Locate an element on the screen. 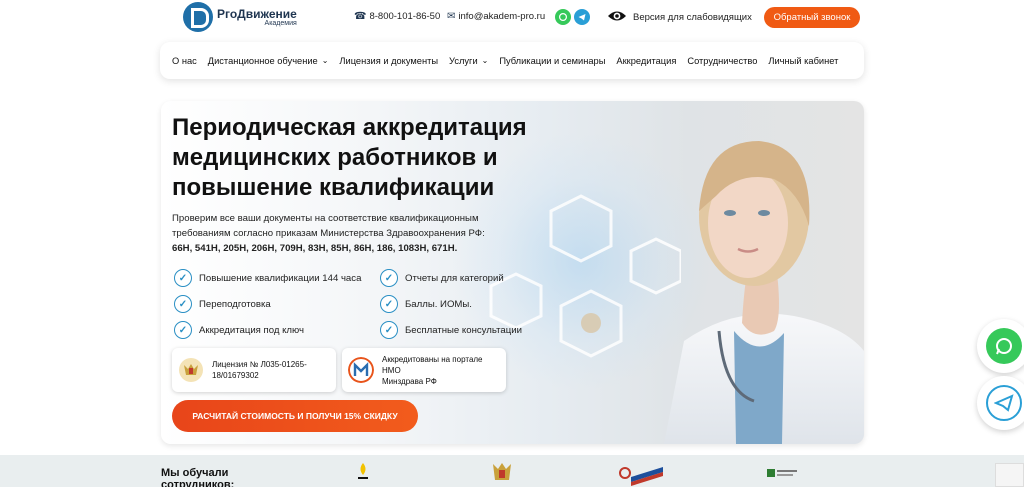 This screenshot has height=487, width=1024. whatsapp-float-button is located at coordinates (1000, 346).